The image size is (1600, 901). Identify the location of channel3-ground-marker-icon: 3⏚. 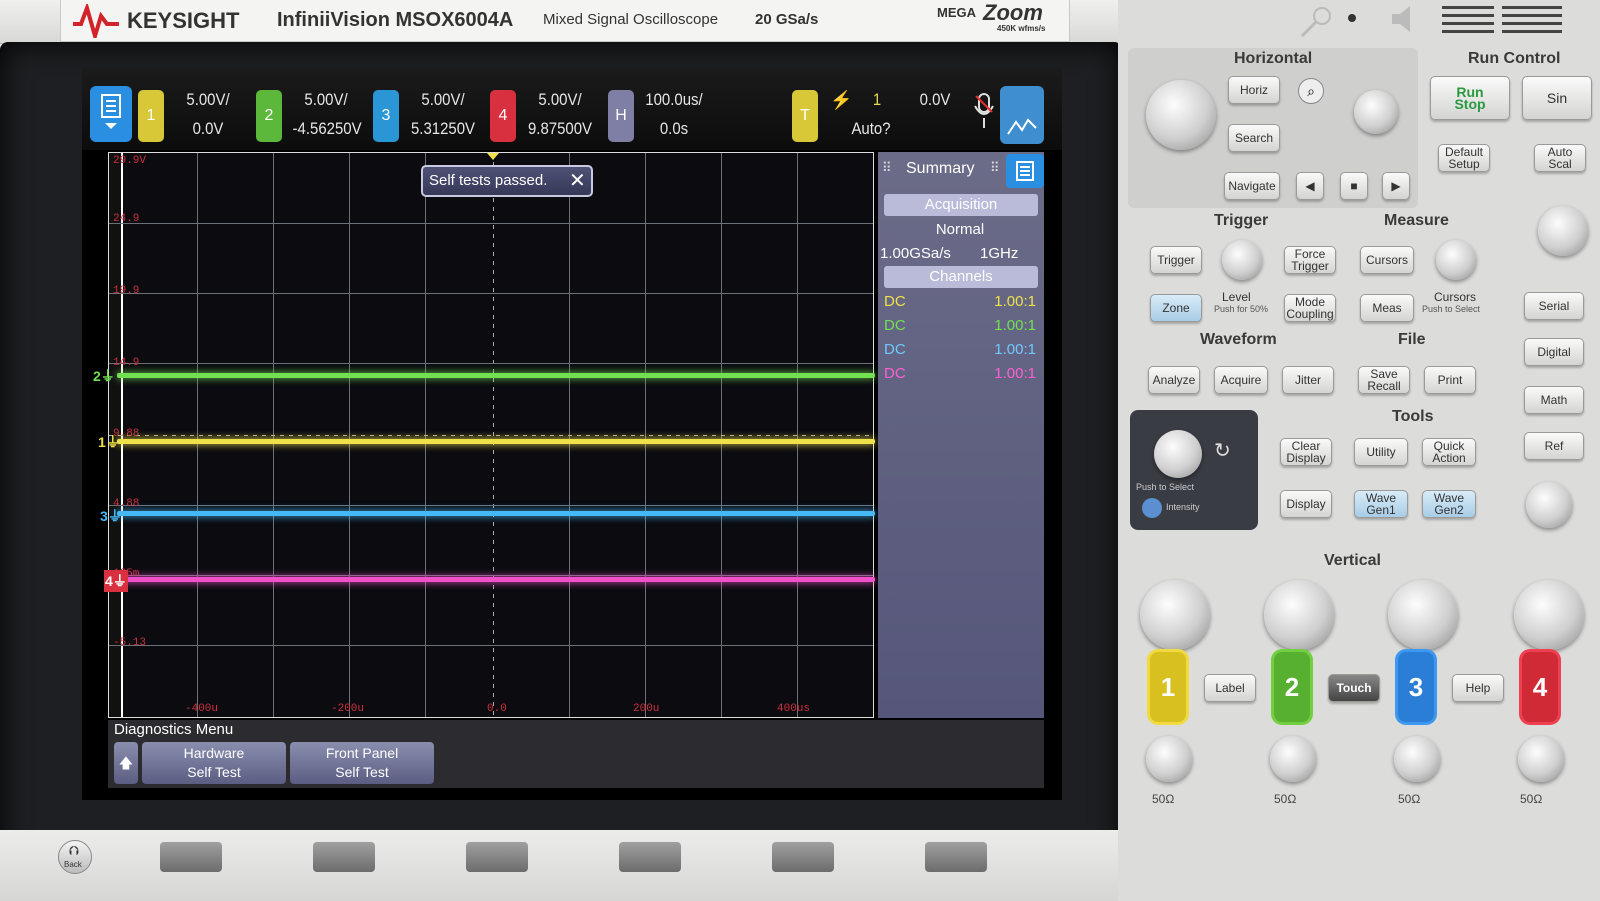
(111, 516).